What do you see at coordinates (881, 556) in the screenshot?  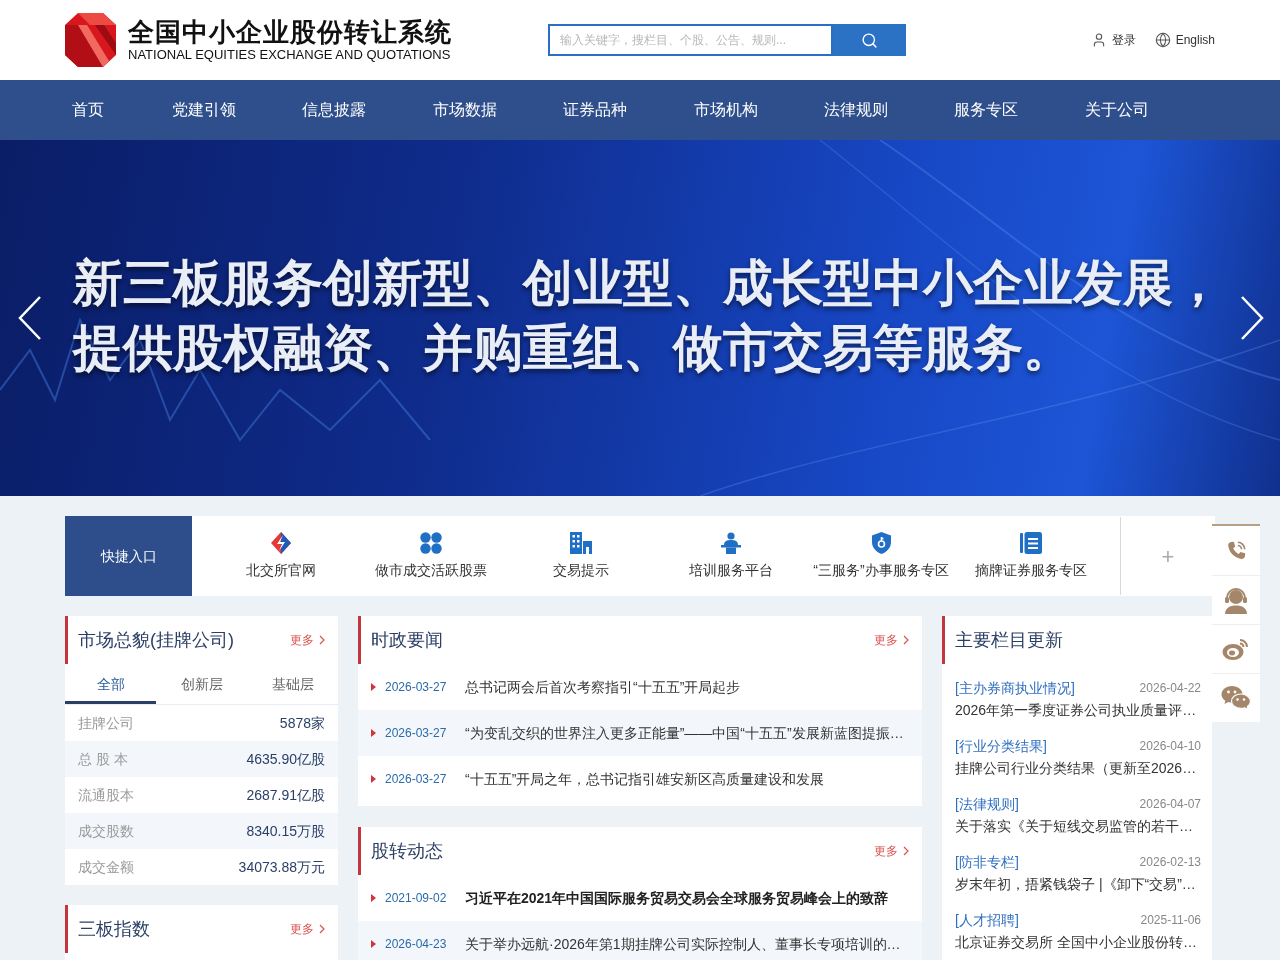 I see `quick-link: “三服务”办事服务专区` at bounding box center [881, 556].